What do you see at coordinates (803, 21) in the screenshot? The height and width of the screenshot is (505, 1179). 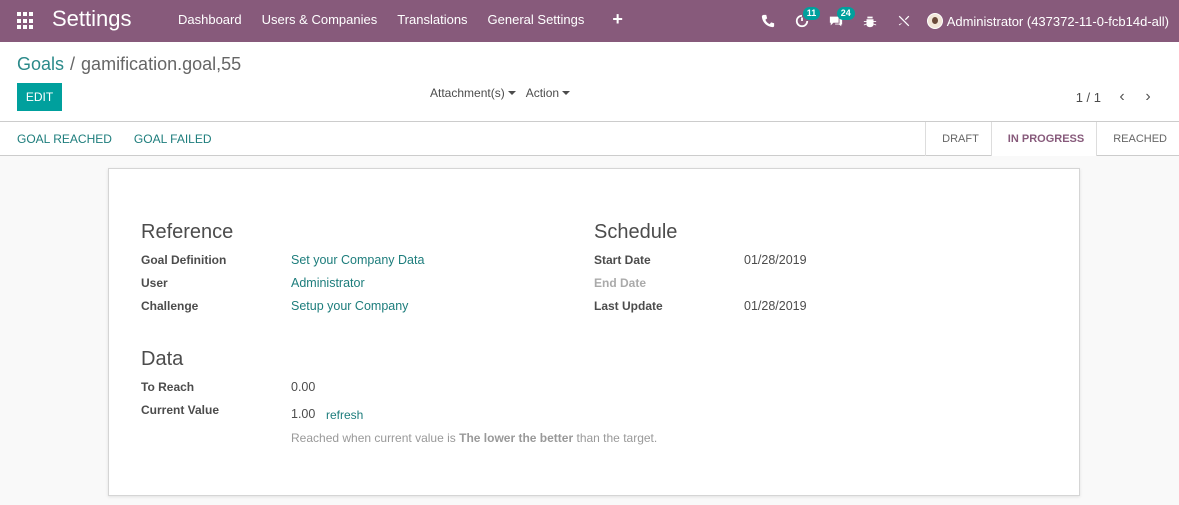 I see `activity-clock-icon: 11` at bounding box center [803, 21].